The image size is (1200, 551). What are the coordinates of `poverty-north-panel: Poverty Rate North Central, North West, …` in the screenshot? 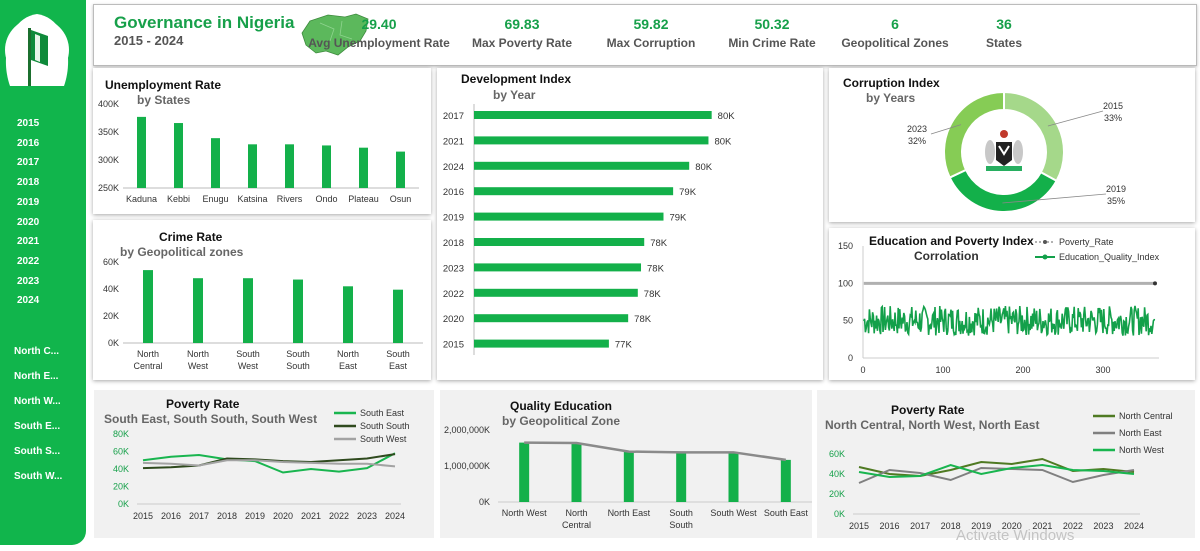 It's located at (1006, 464).